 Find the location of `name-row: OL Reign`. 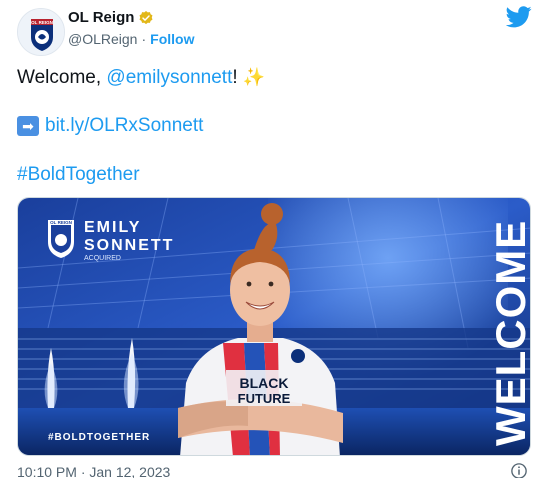

name-row: OL Reign is located at coordinates (111, 17).